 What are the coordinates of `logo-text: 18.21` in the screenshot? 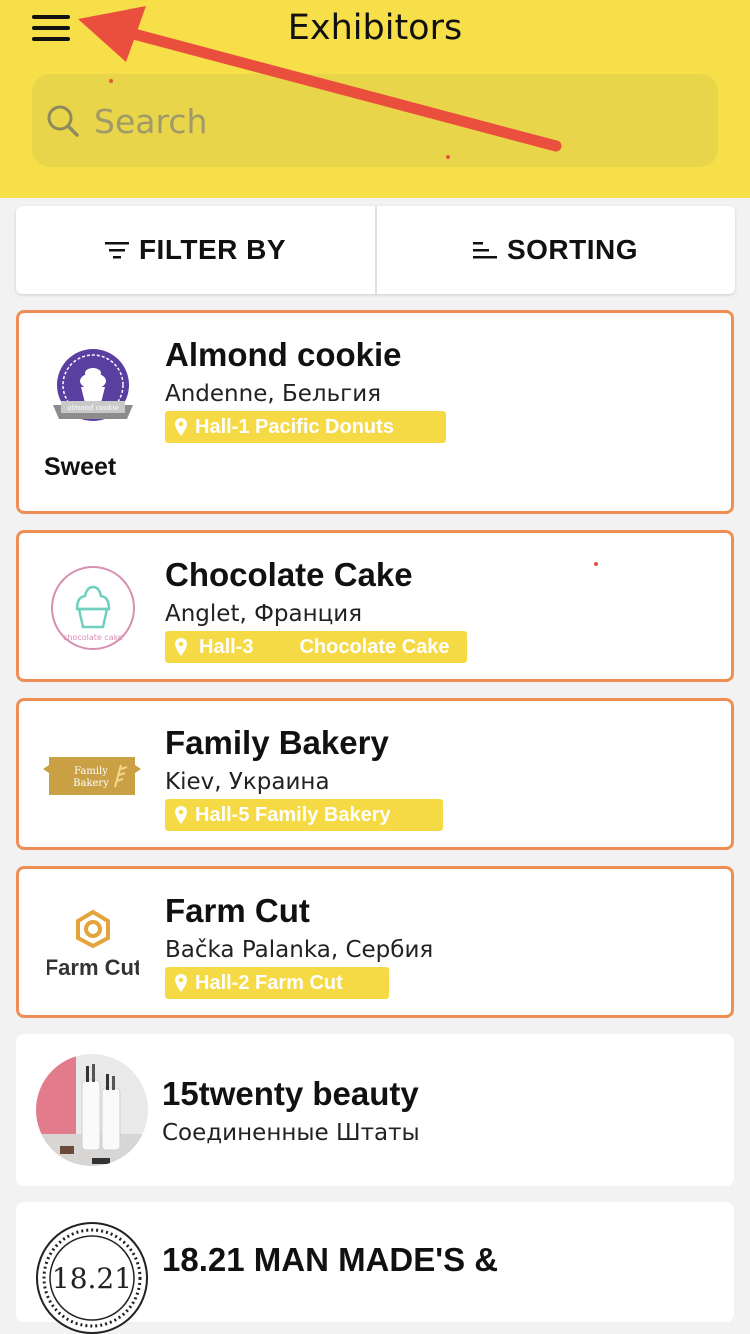 It's located at (92, 1278).